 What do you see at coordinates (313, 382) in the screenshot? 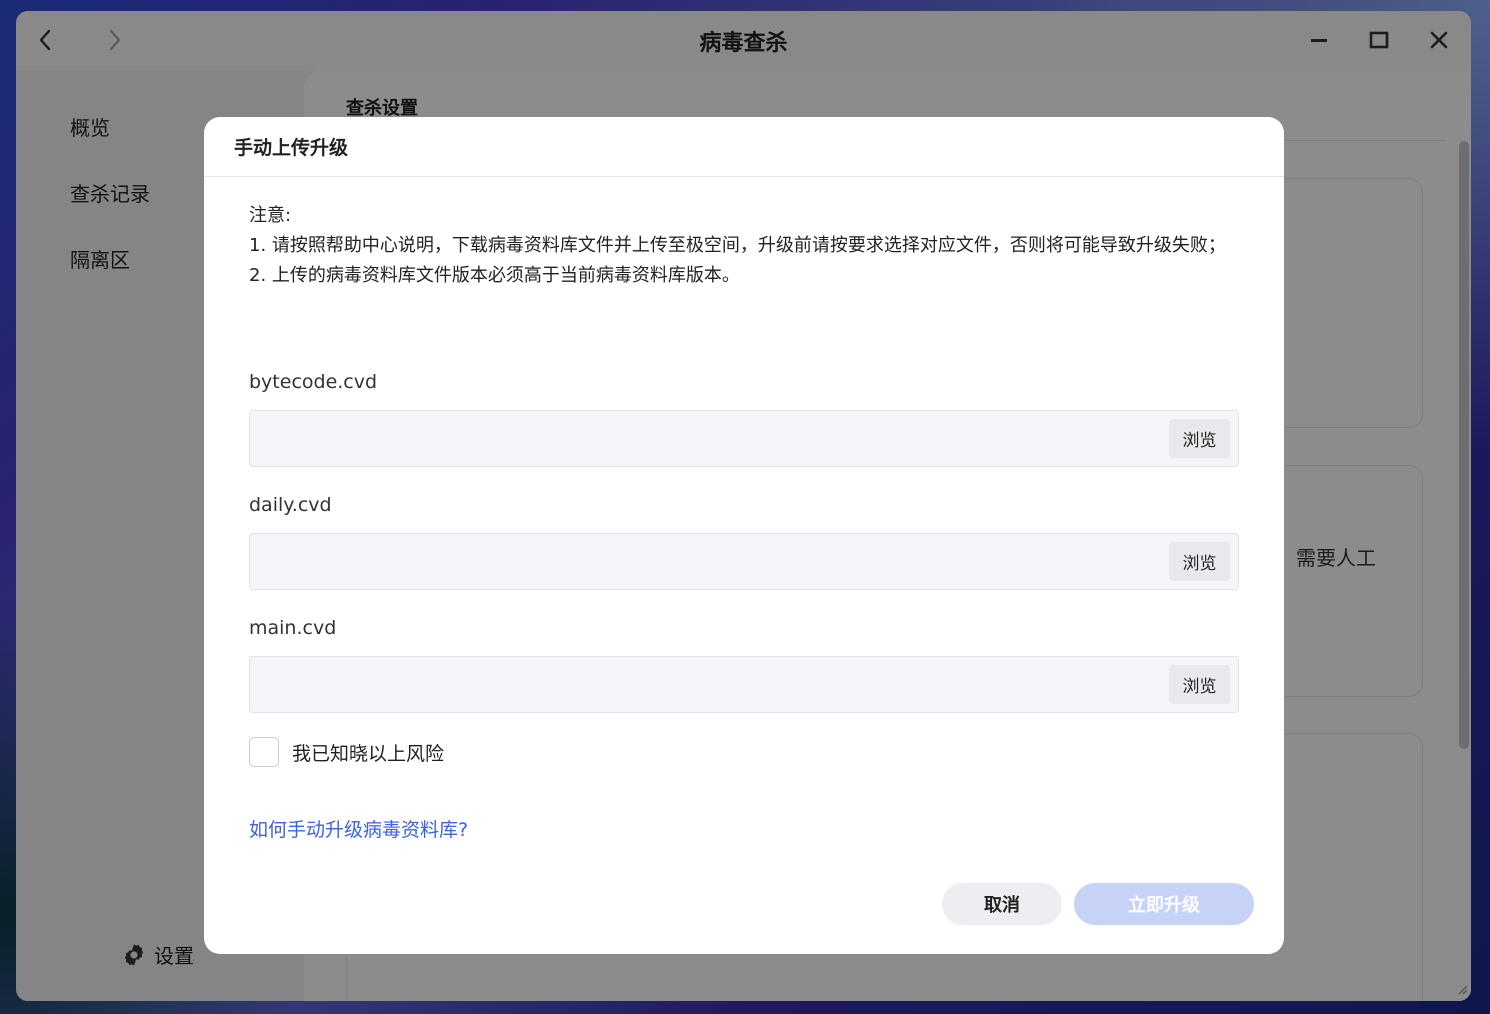
I see `bytecode-label: bytecode.cvd` at bounding box center [313, 382].